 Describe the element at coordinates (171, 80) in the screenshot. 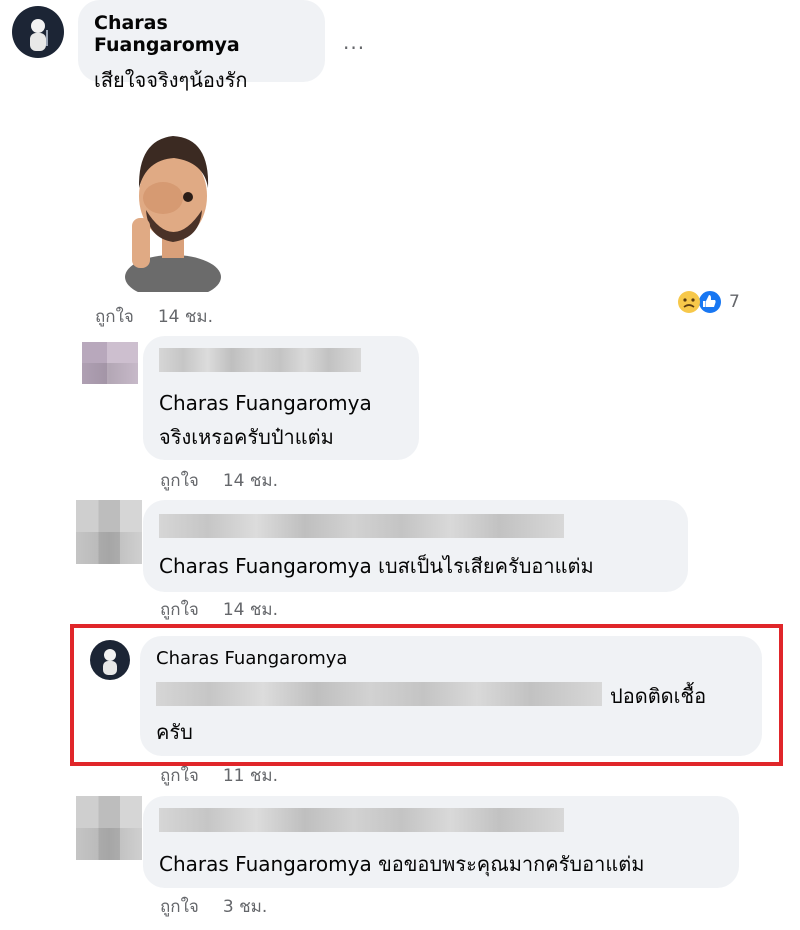

I see `comment-text: เสียใจจริงๆน้องรัก` at that location.